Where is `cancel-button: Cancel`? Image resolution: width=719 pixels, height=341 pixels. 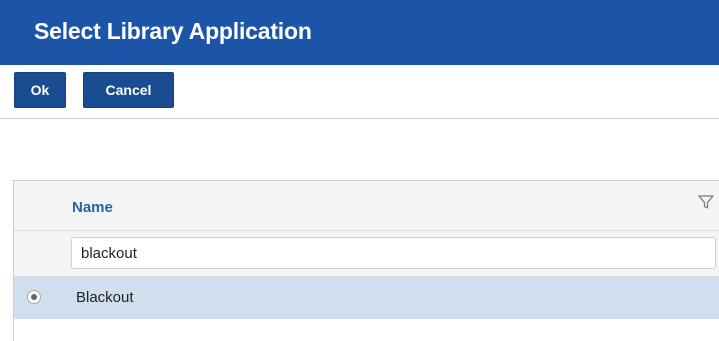 cancel-button: Cancel is located at coordinates (128, 90).